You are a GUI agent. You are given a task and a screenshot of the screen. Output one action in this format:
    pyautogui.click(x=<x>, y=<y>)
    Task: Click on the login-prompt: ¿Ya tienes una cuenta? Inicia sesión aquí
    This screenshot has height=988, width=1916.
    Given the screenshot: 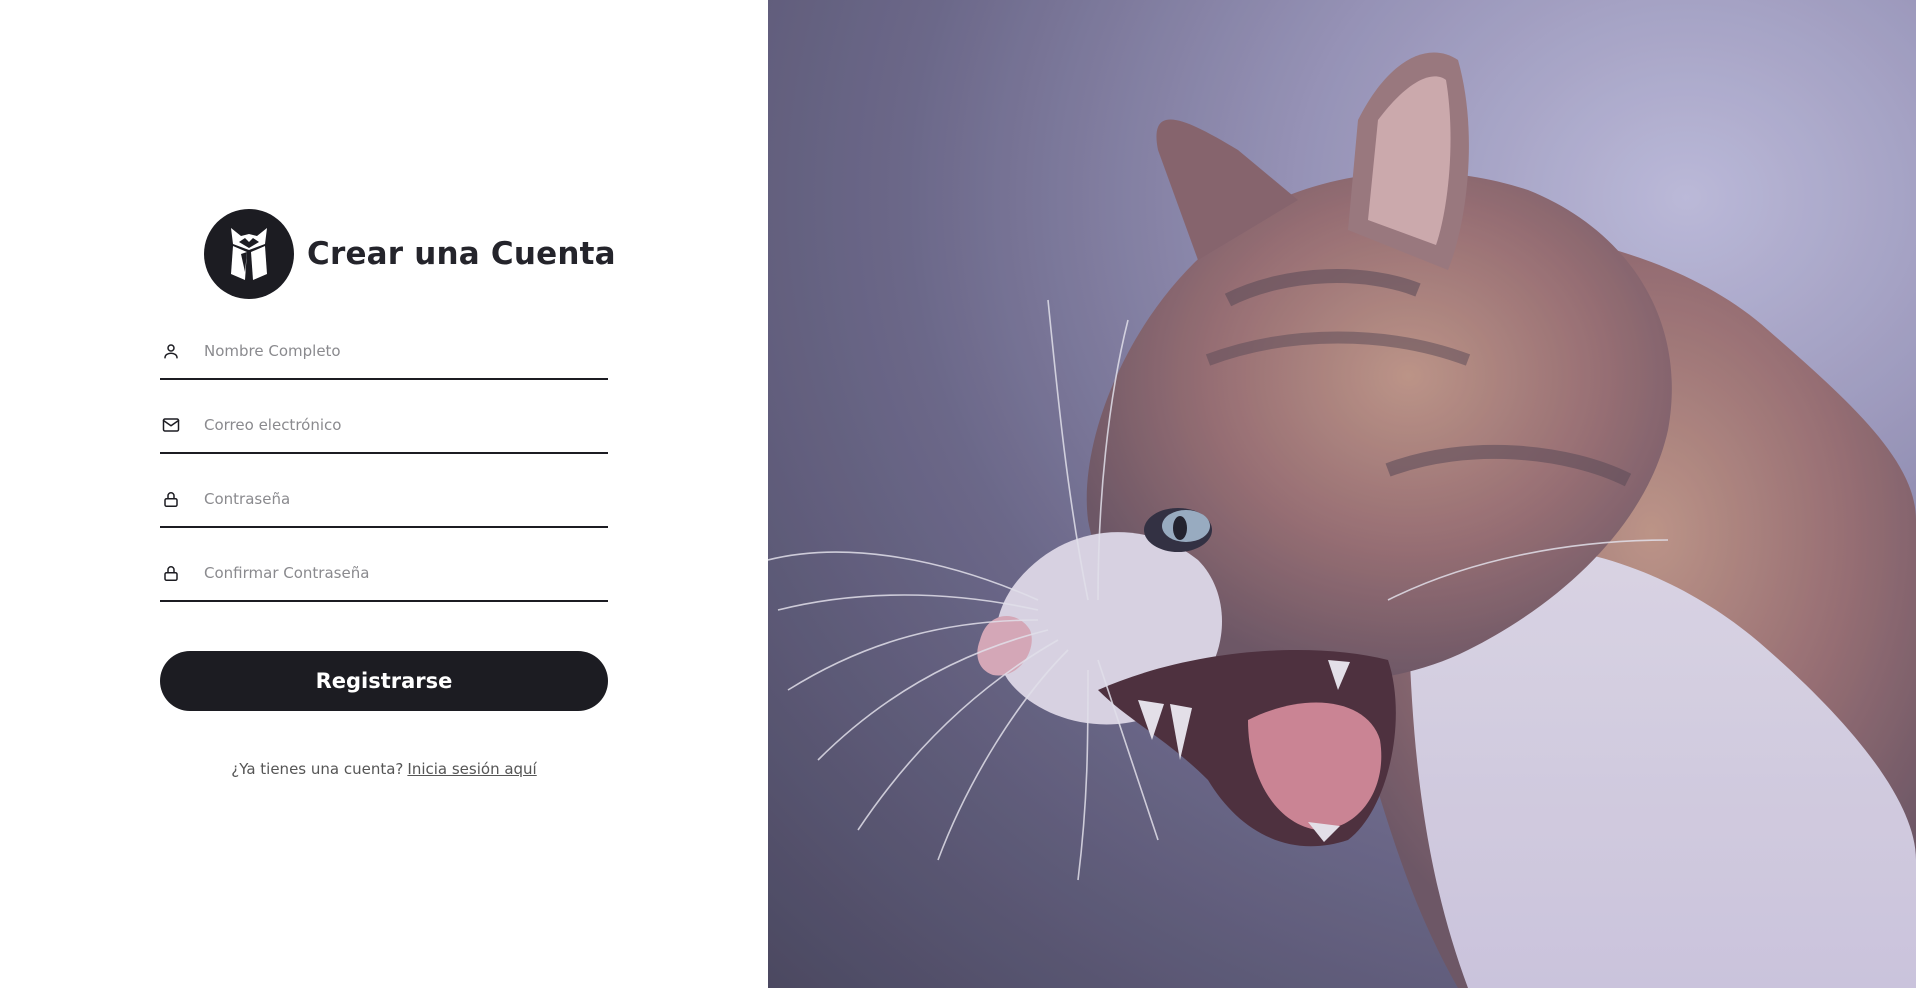 What is the action you would take?
    pyautogui.click(x=384, y=769)
    